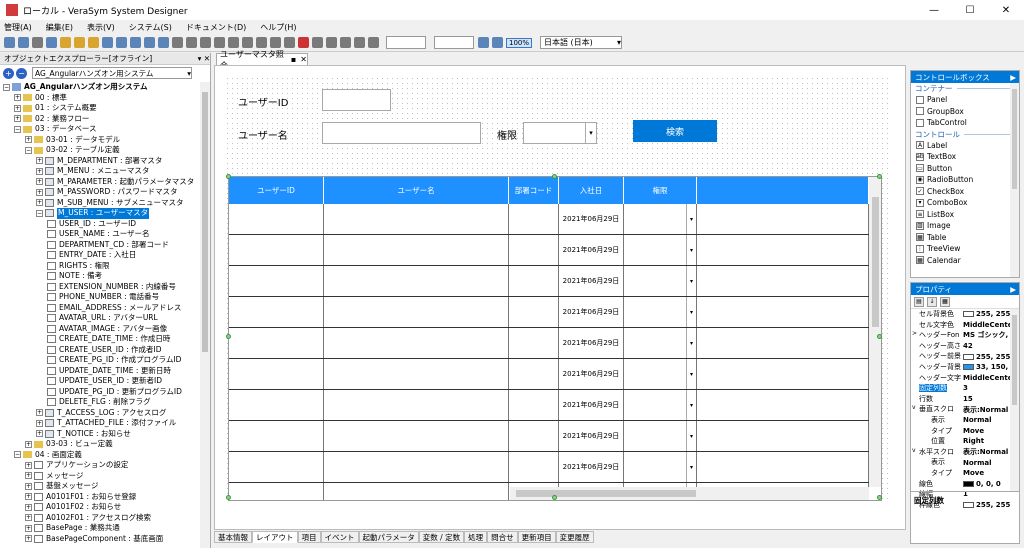  What do you see at coordinates (100, 465) in the screenshot?
I see `tree-node: + アプリケーションの設定` at bounding box center [100, 465].